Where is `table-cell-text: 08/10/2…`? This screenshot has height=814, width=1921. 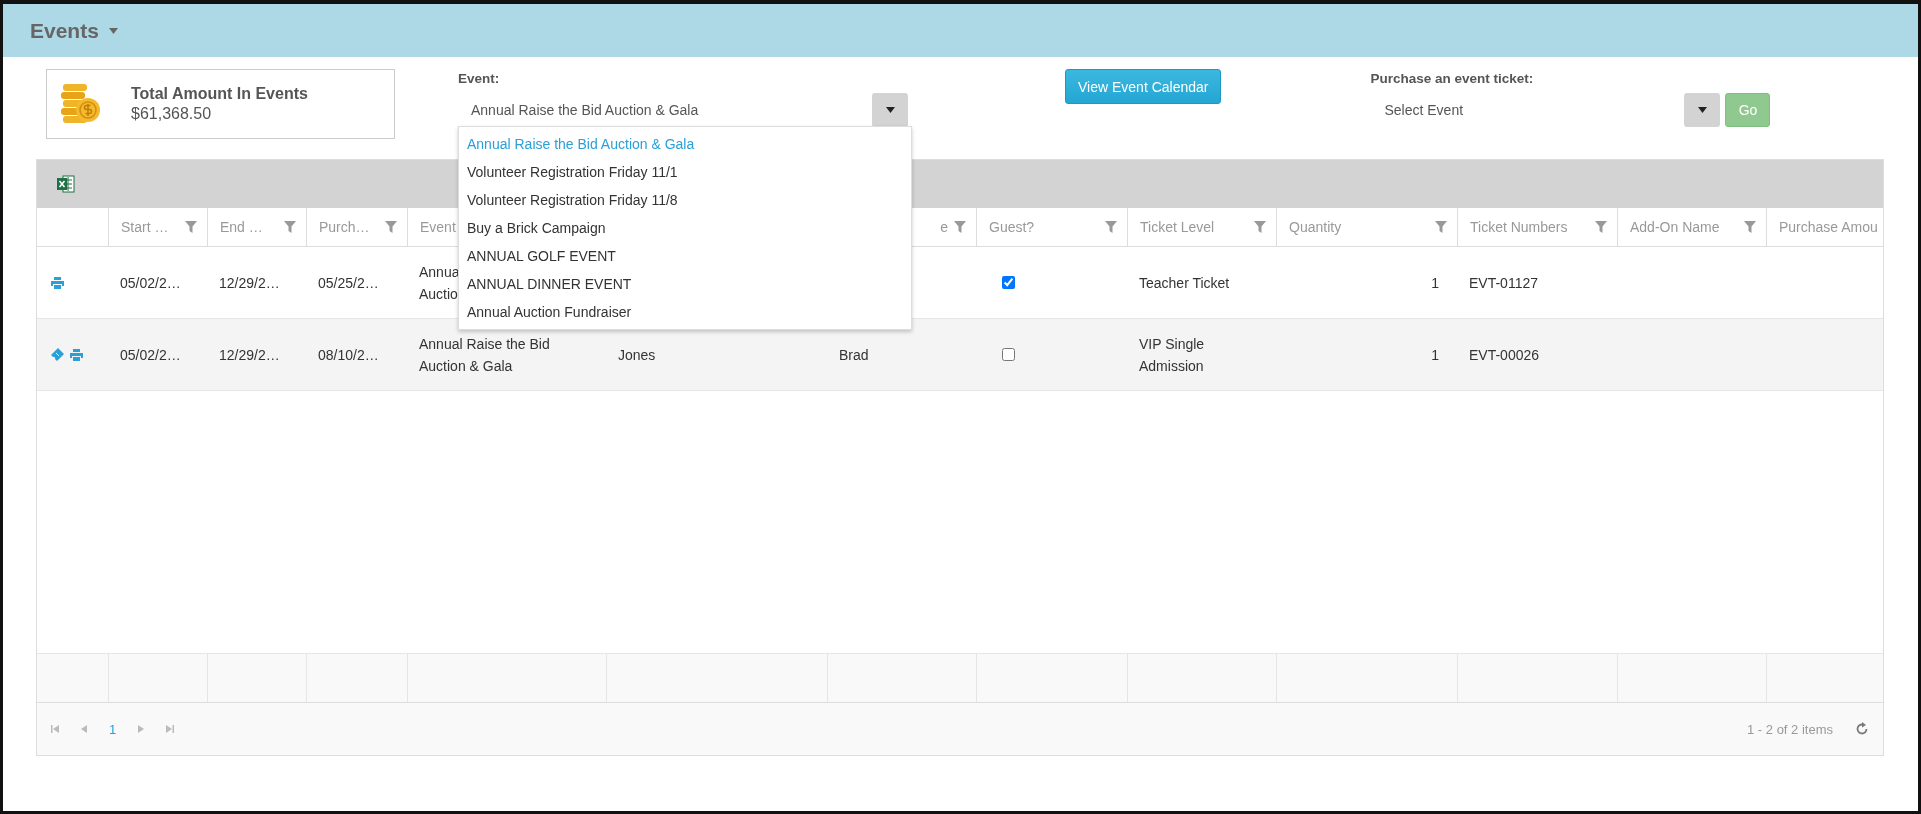
table-cell-text: 08/10/2… is located at coordinates (348, 355).